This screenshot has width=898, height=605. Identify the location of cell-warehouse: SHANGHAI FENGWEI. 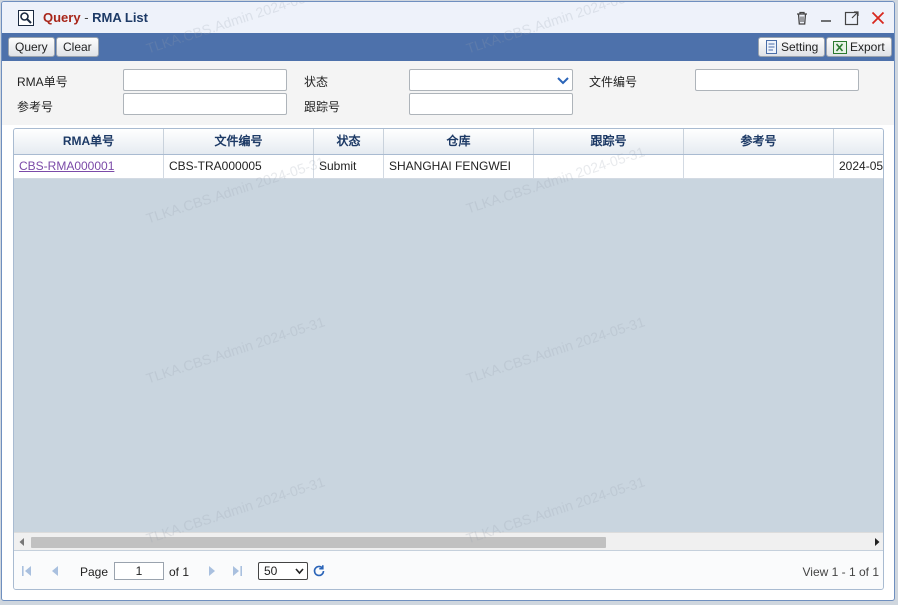
(459, 166).